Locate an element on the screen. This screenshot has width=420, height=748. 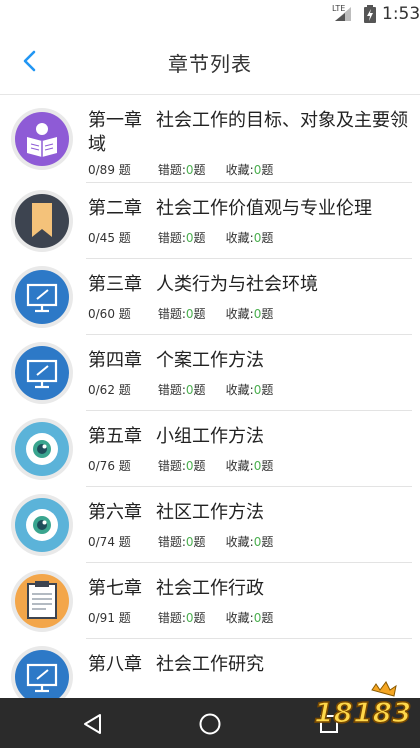
watermark-logo-icon: 18183 is located at coordinates (362, 705).